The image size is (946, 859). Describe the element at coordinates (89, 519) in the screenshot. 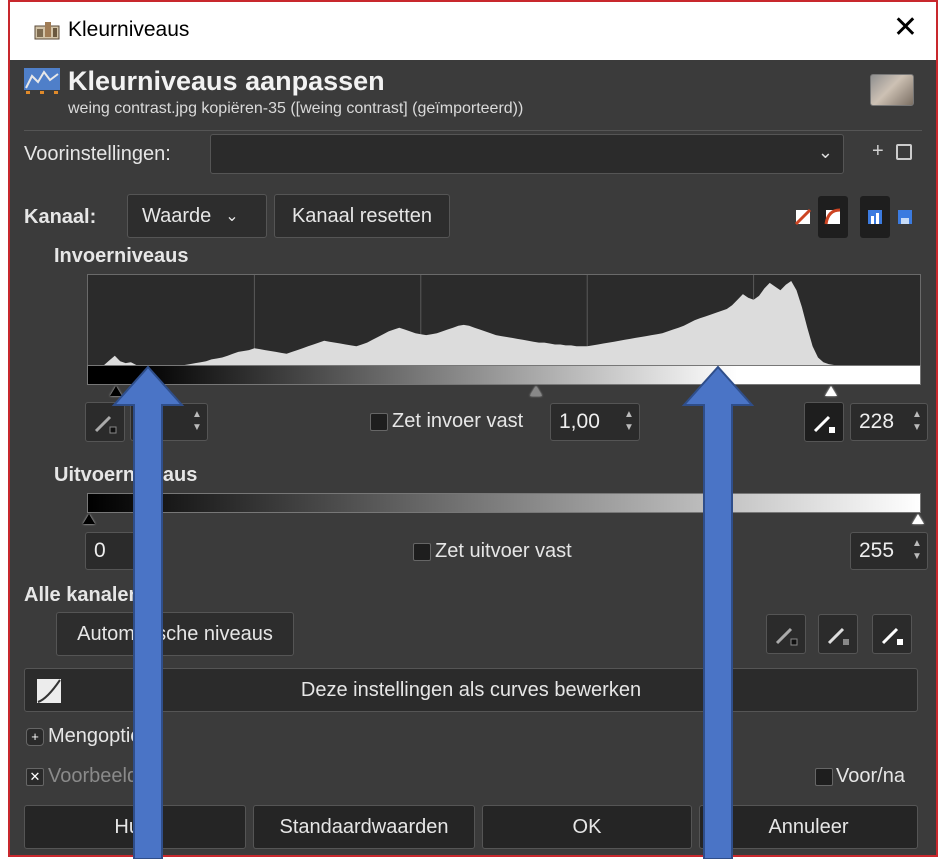

I see `output-black-slider` at that location.